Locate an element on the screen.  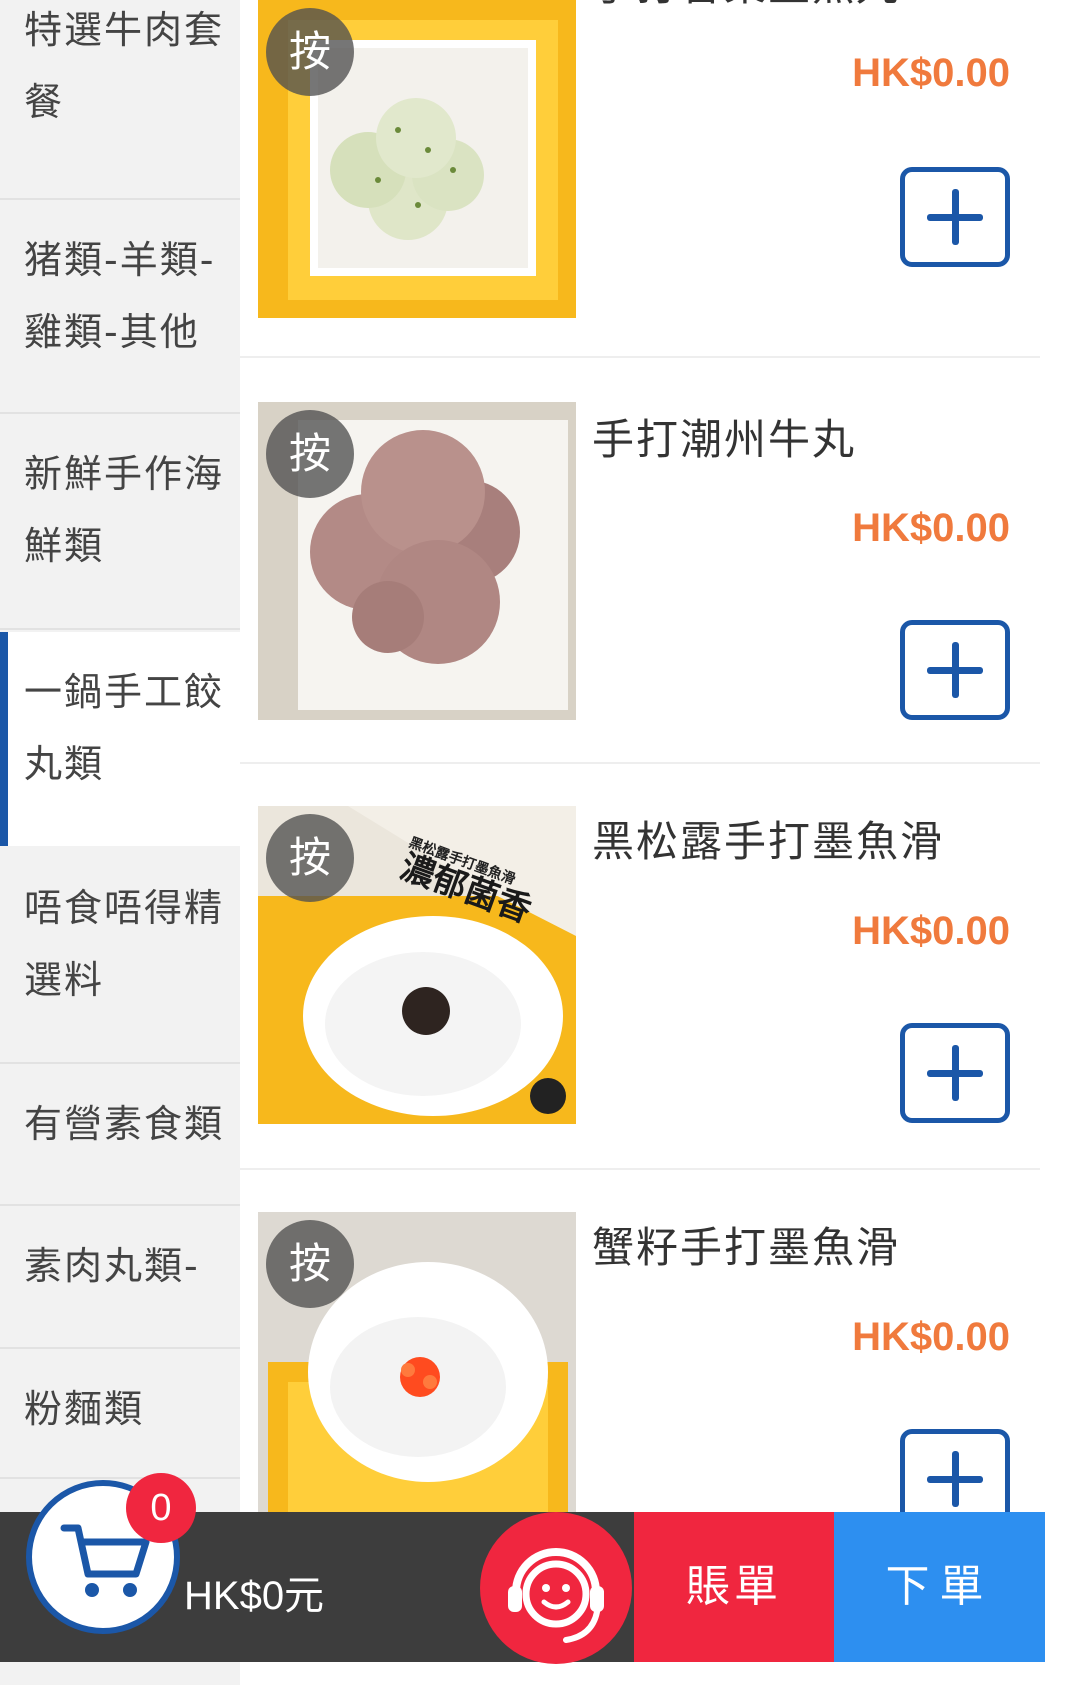
sidebar-item-beef-set: 特選牛肉套餐 is located at coordinates (120, 100).